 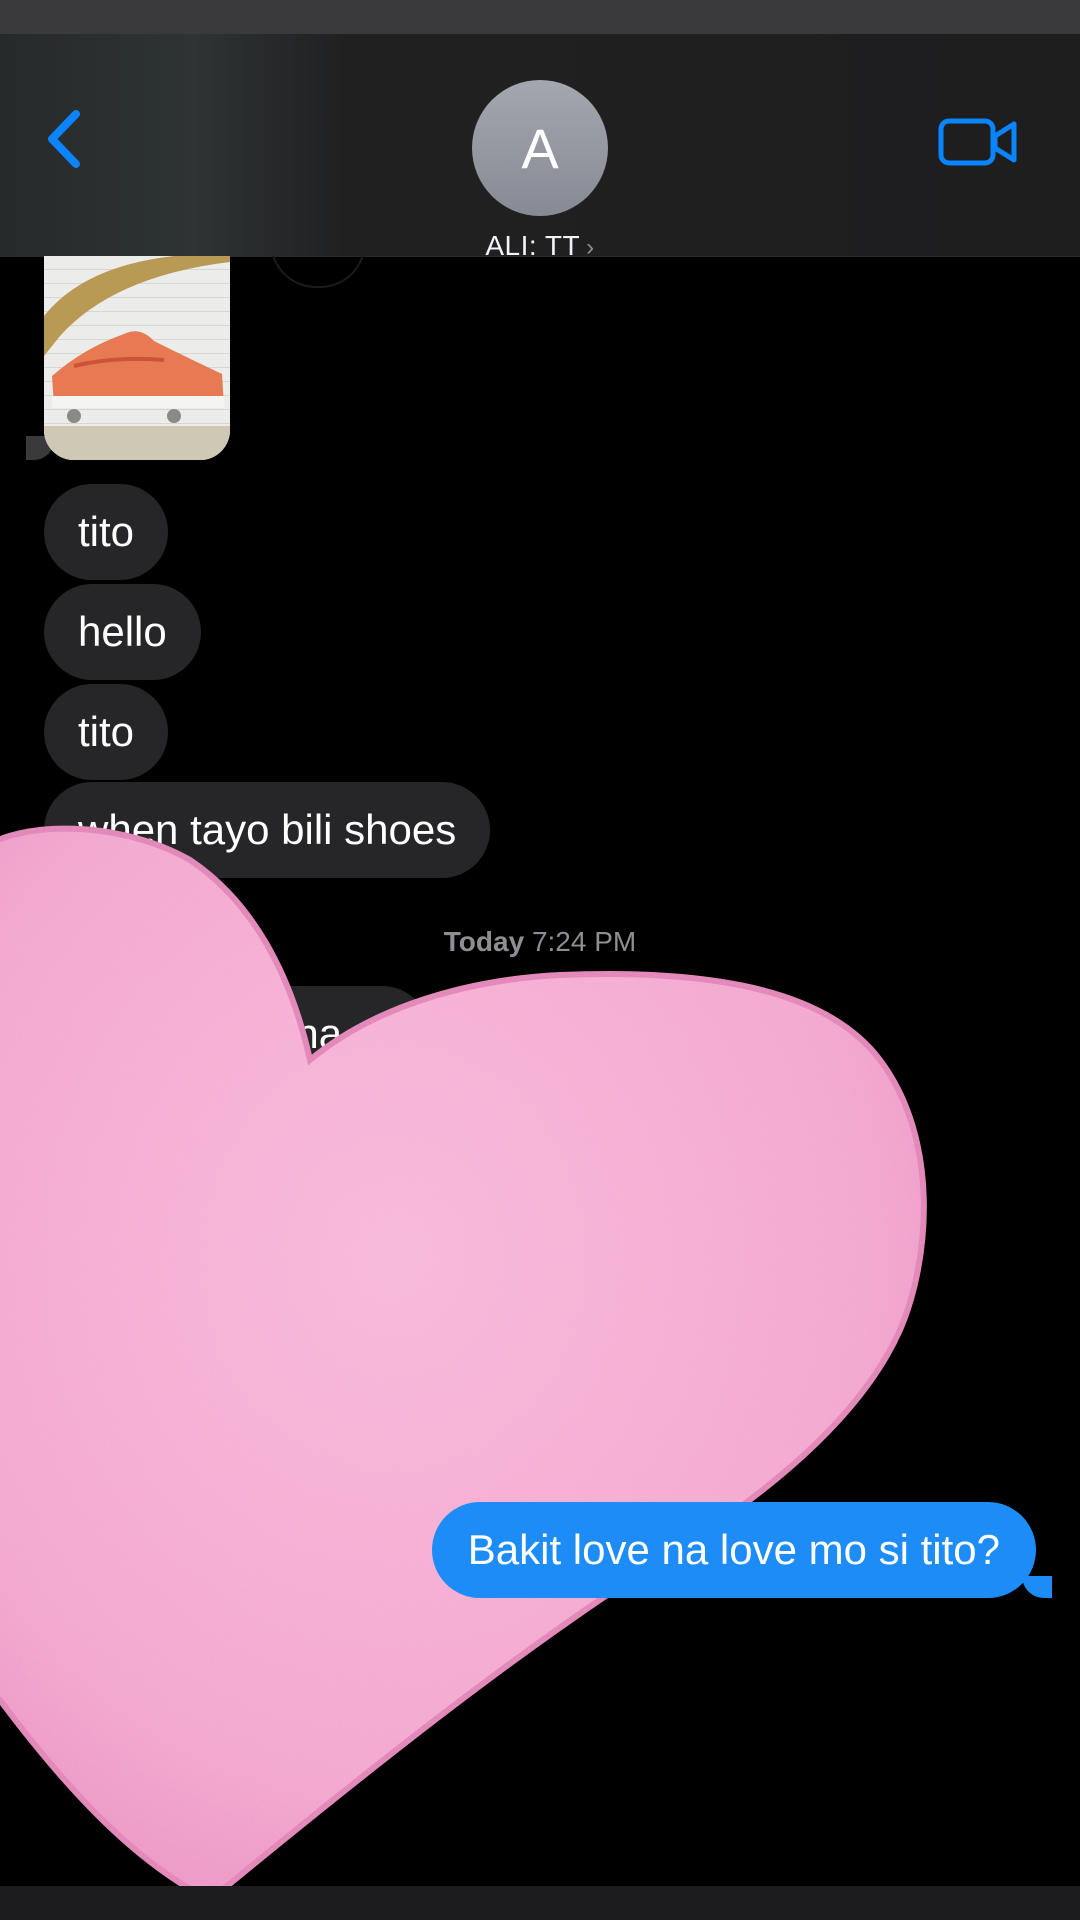 I want to click on message-timestamp: Today 7:24 PM, so click(x=540, y=942).